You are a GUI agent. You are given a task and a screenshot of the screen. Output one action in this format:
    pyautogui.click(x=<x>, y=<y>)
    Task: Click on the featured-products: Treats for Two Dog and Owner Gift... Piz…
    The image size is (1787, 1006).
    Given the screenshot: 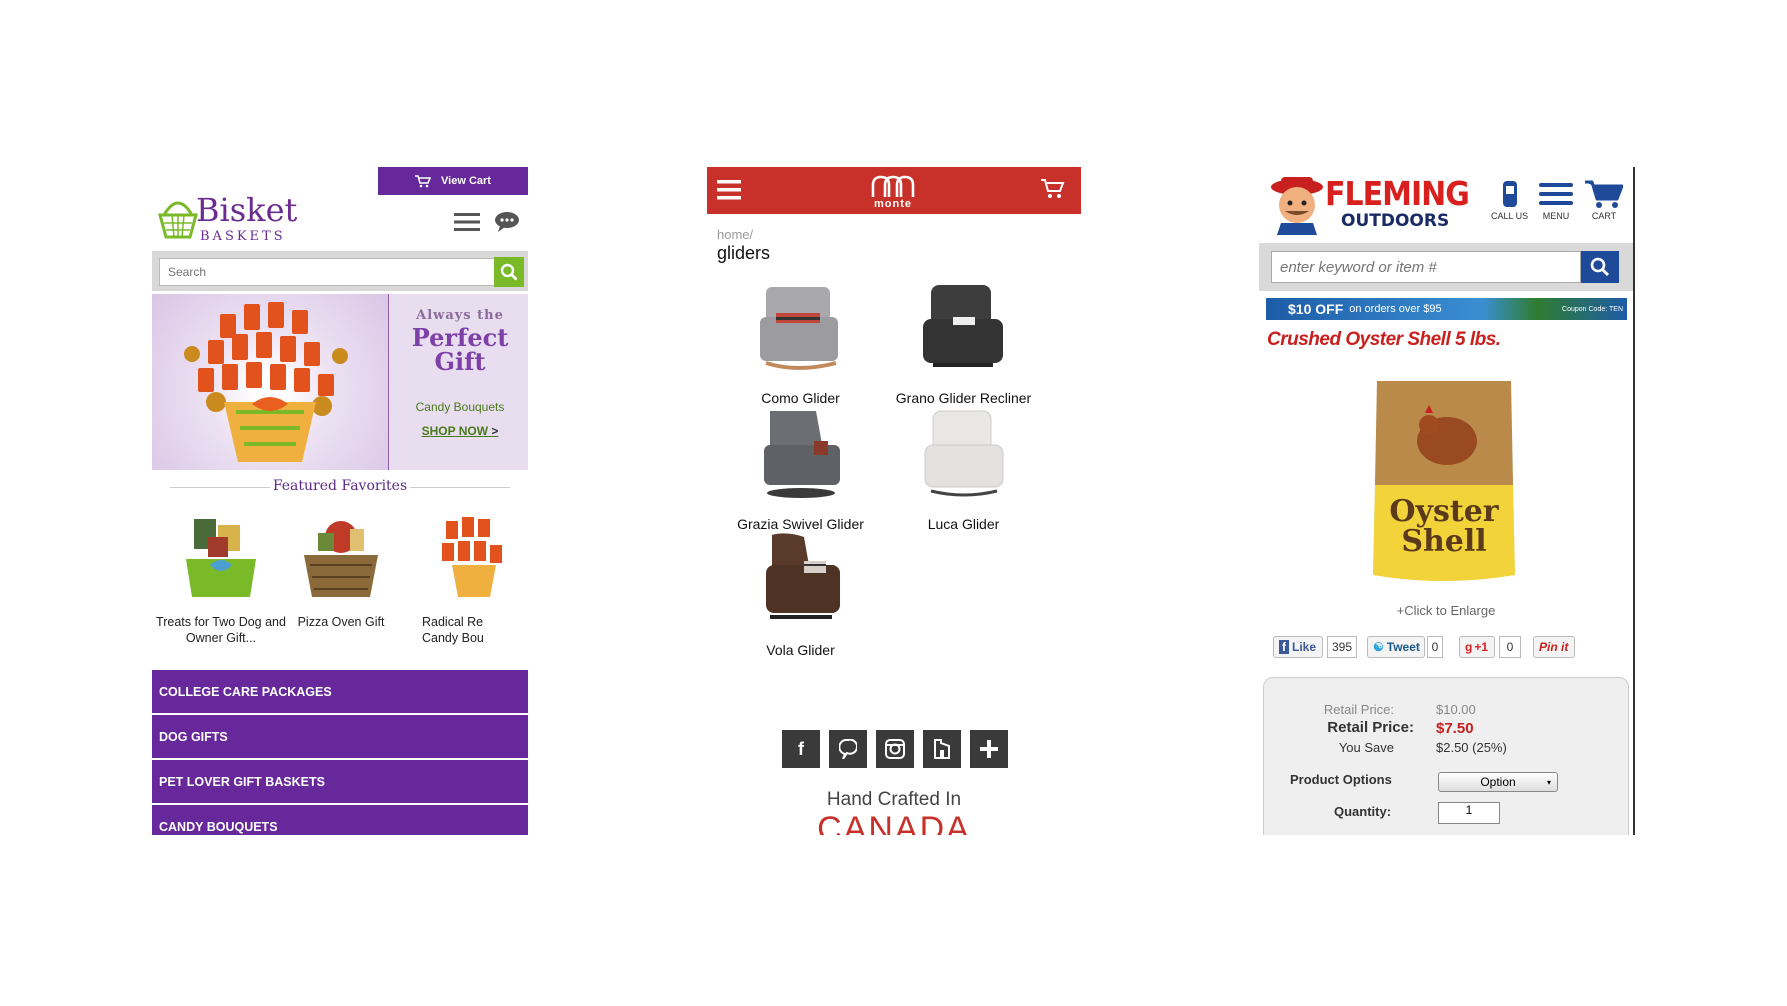 What is the action you would take?
    pyautogui.click(x=340, y=580)
    